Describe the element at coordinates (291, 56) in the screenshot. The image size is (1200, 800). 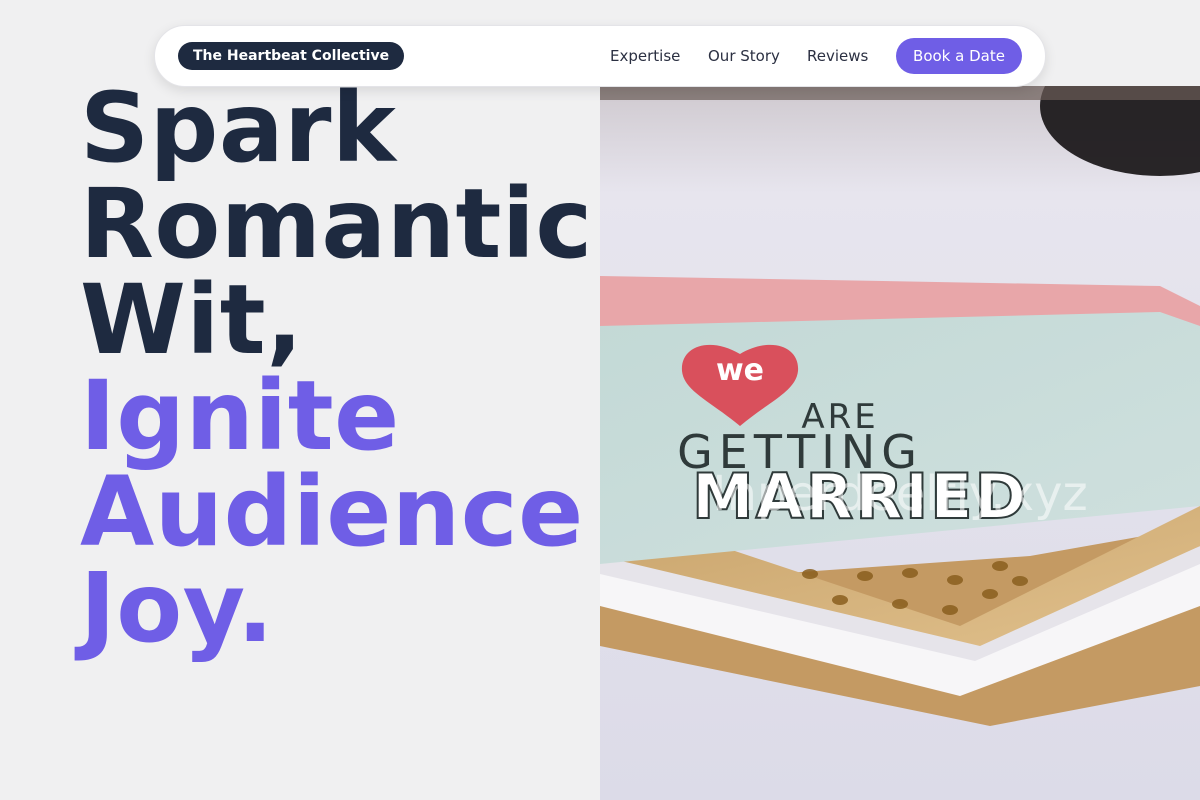
I see `brand-logo: The Heartbeat Collective` at that location.